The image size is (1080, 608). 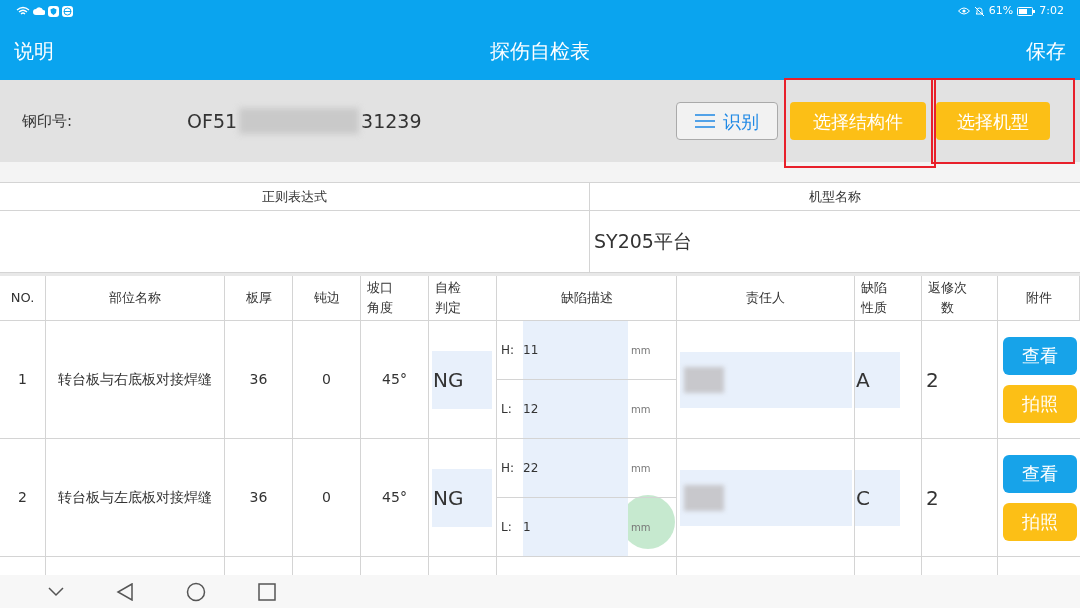 What do you see at coordinates (39, 11) in the screenshot?
I see `cloud-icon` at bounding box center [39, 11].